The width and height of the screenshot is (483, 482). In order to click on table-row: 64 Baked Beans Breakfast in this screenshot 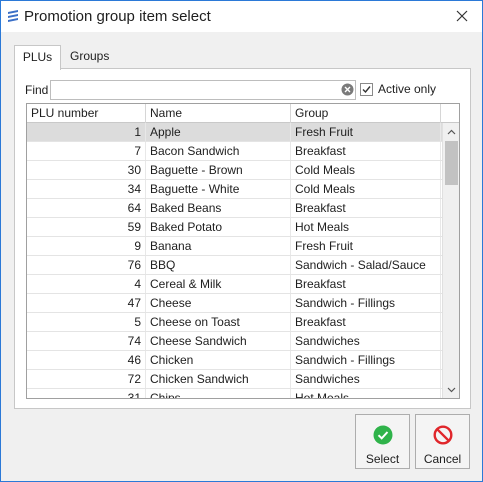, I will do `click(234, 208)`.